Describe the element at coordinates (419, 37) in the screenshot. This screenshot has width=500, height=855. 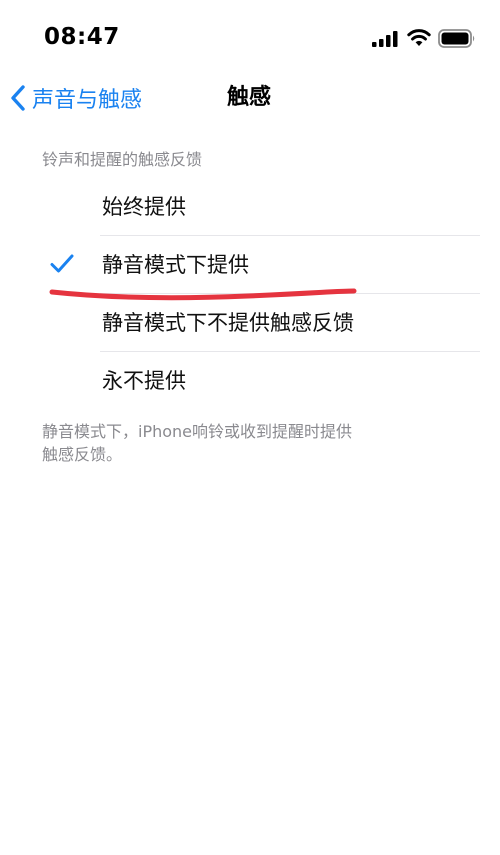
I see `wifi-icon` at that location.